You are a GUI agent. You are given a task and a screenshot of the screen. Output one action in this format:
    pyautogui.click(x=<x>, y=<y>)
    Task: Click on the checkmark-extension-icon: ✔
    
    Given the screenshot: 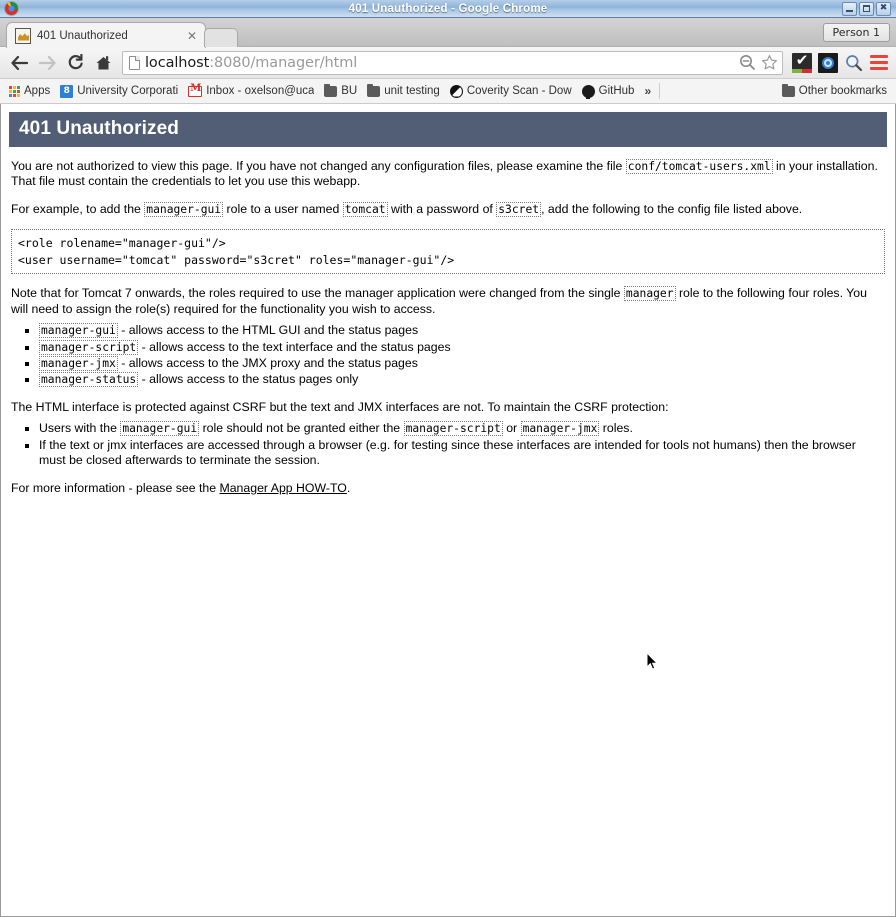 What is the action you would take?
    pyautogui.click(x=802, y=62)
    